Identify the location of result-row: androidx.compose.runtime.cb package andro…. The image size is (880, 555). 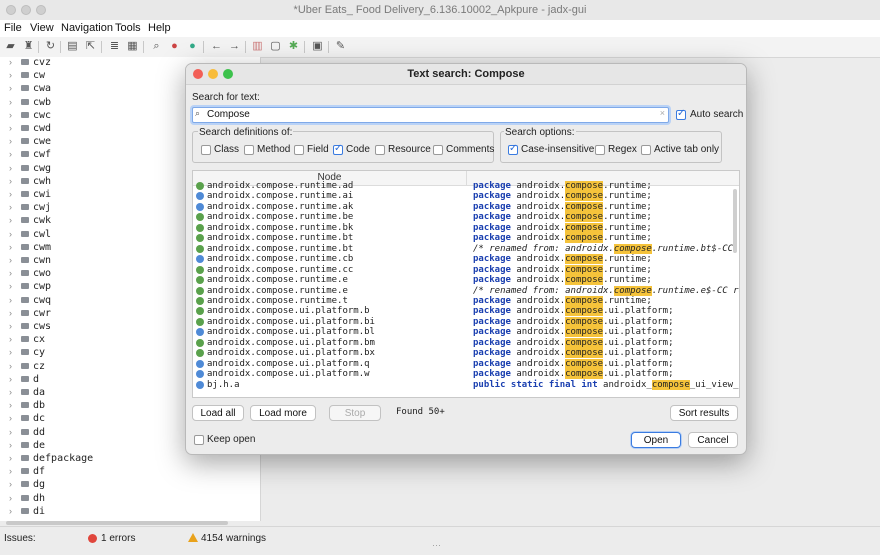
(463, 259).